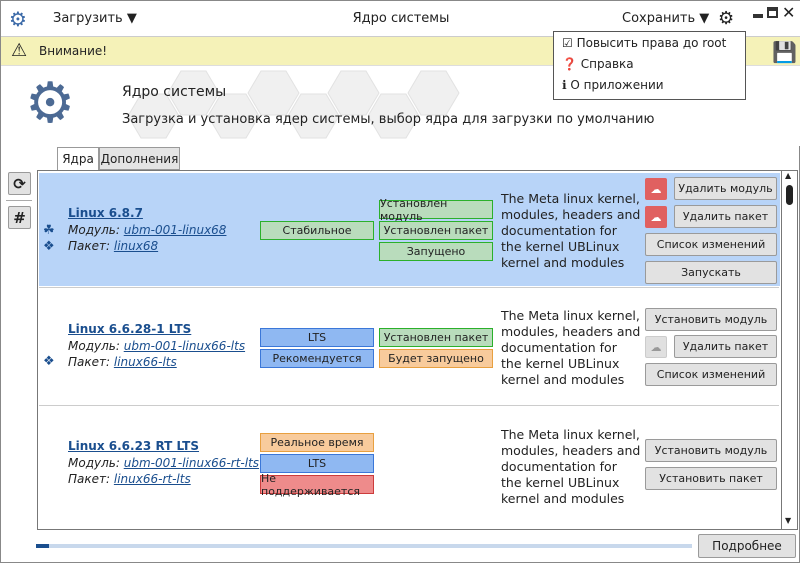  I want to click on load-menu-label: Загрузить, so click(88, 18).